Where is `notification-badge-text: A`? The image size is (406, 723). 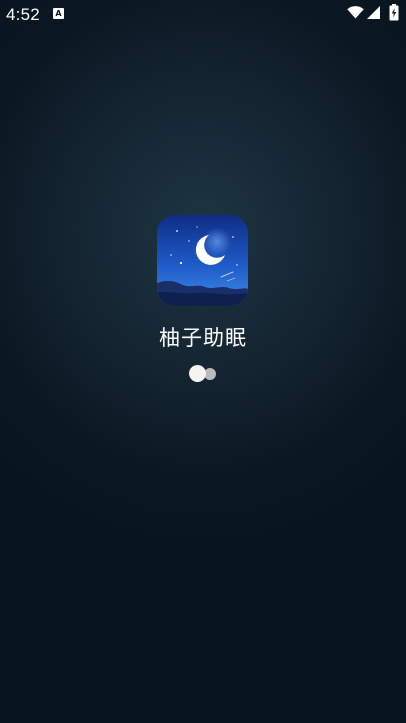 notification-badge-text: A is located at coordinates (58, 13).